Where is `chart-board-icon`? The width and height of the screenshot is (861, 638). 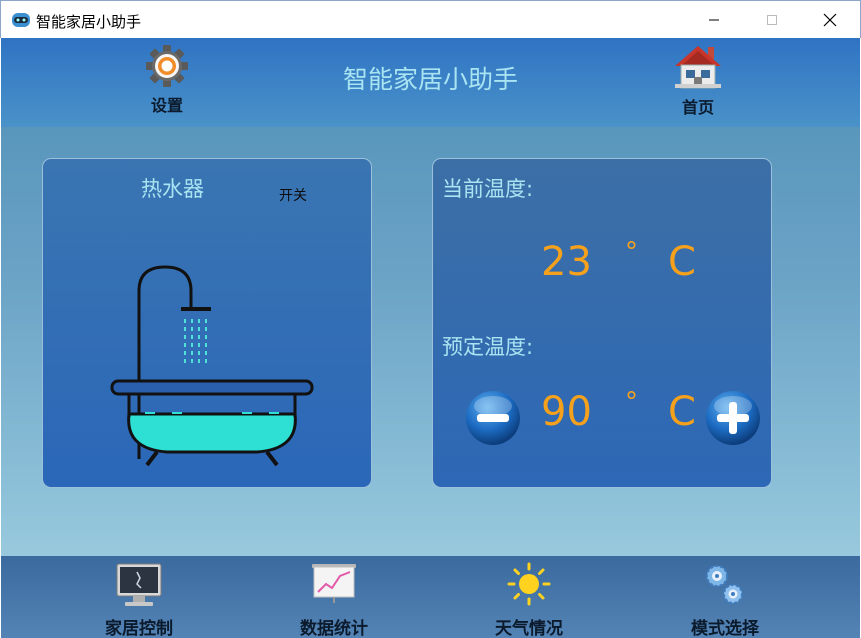 chart-board-icon is located at coordinates (334, 583).